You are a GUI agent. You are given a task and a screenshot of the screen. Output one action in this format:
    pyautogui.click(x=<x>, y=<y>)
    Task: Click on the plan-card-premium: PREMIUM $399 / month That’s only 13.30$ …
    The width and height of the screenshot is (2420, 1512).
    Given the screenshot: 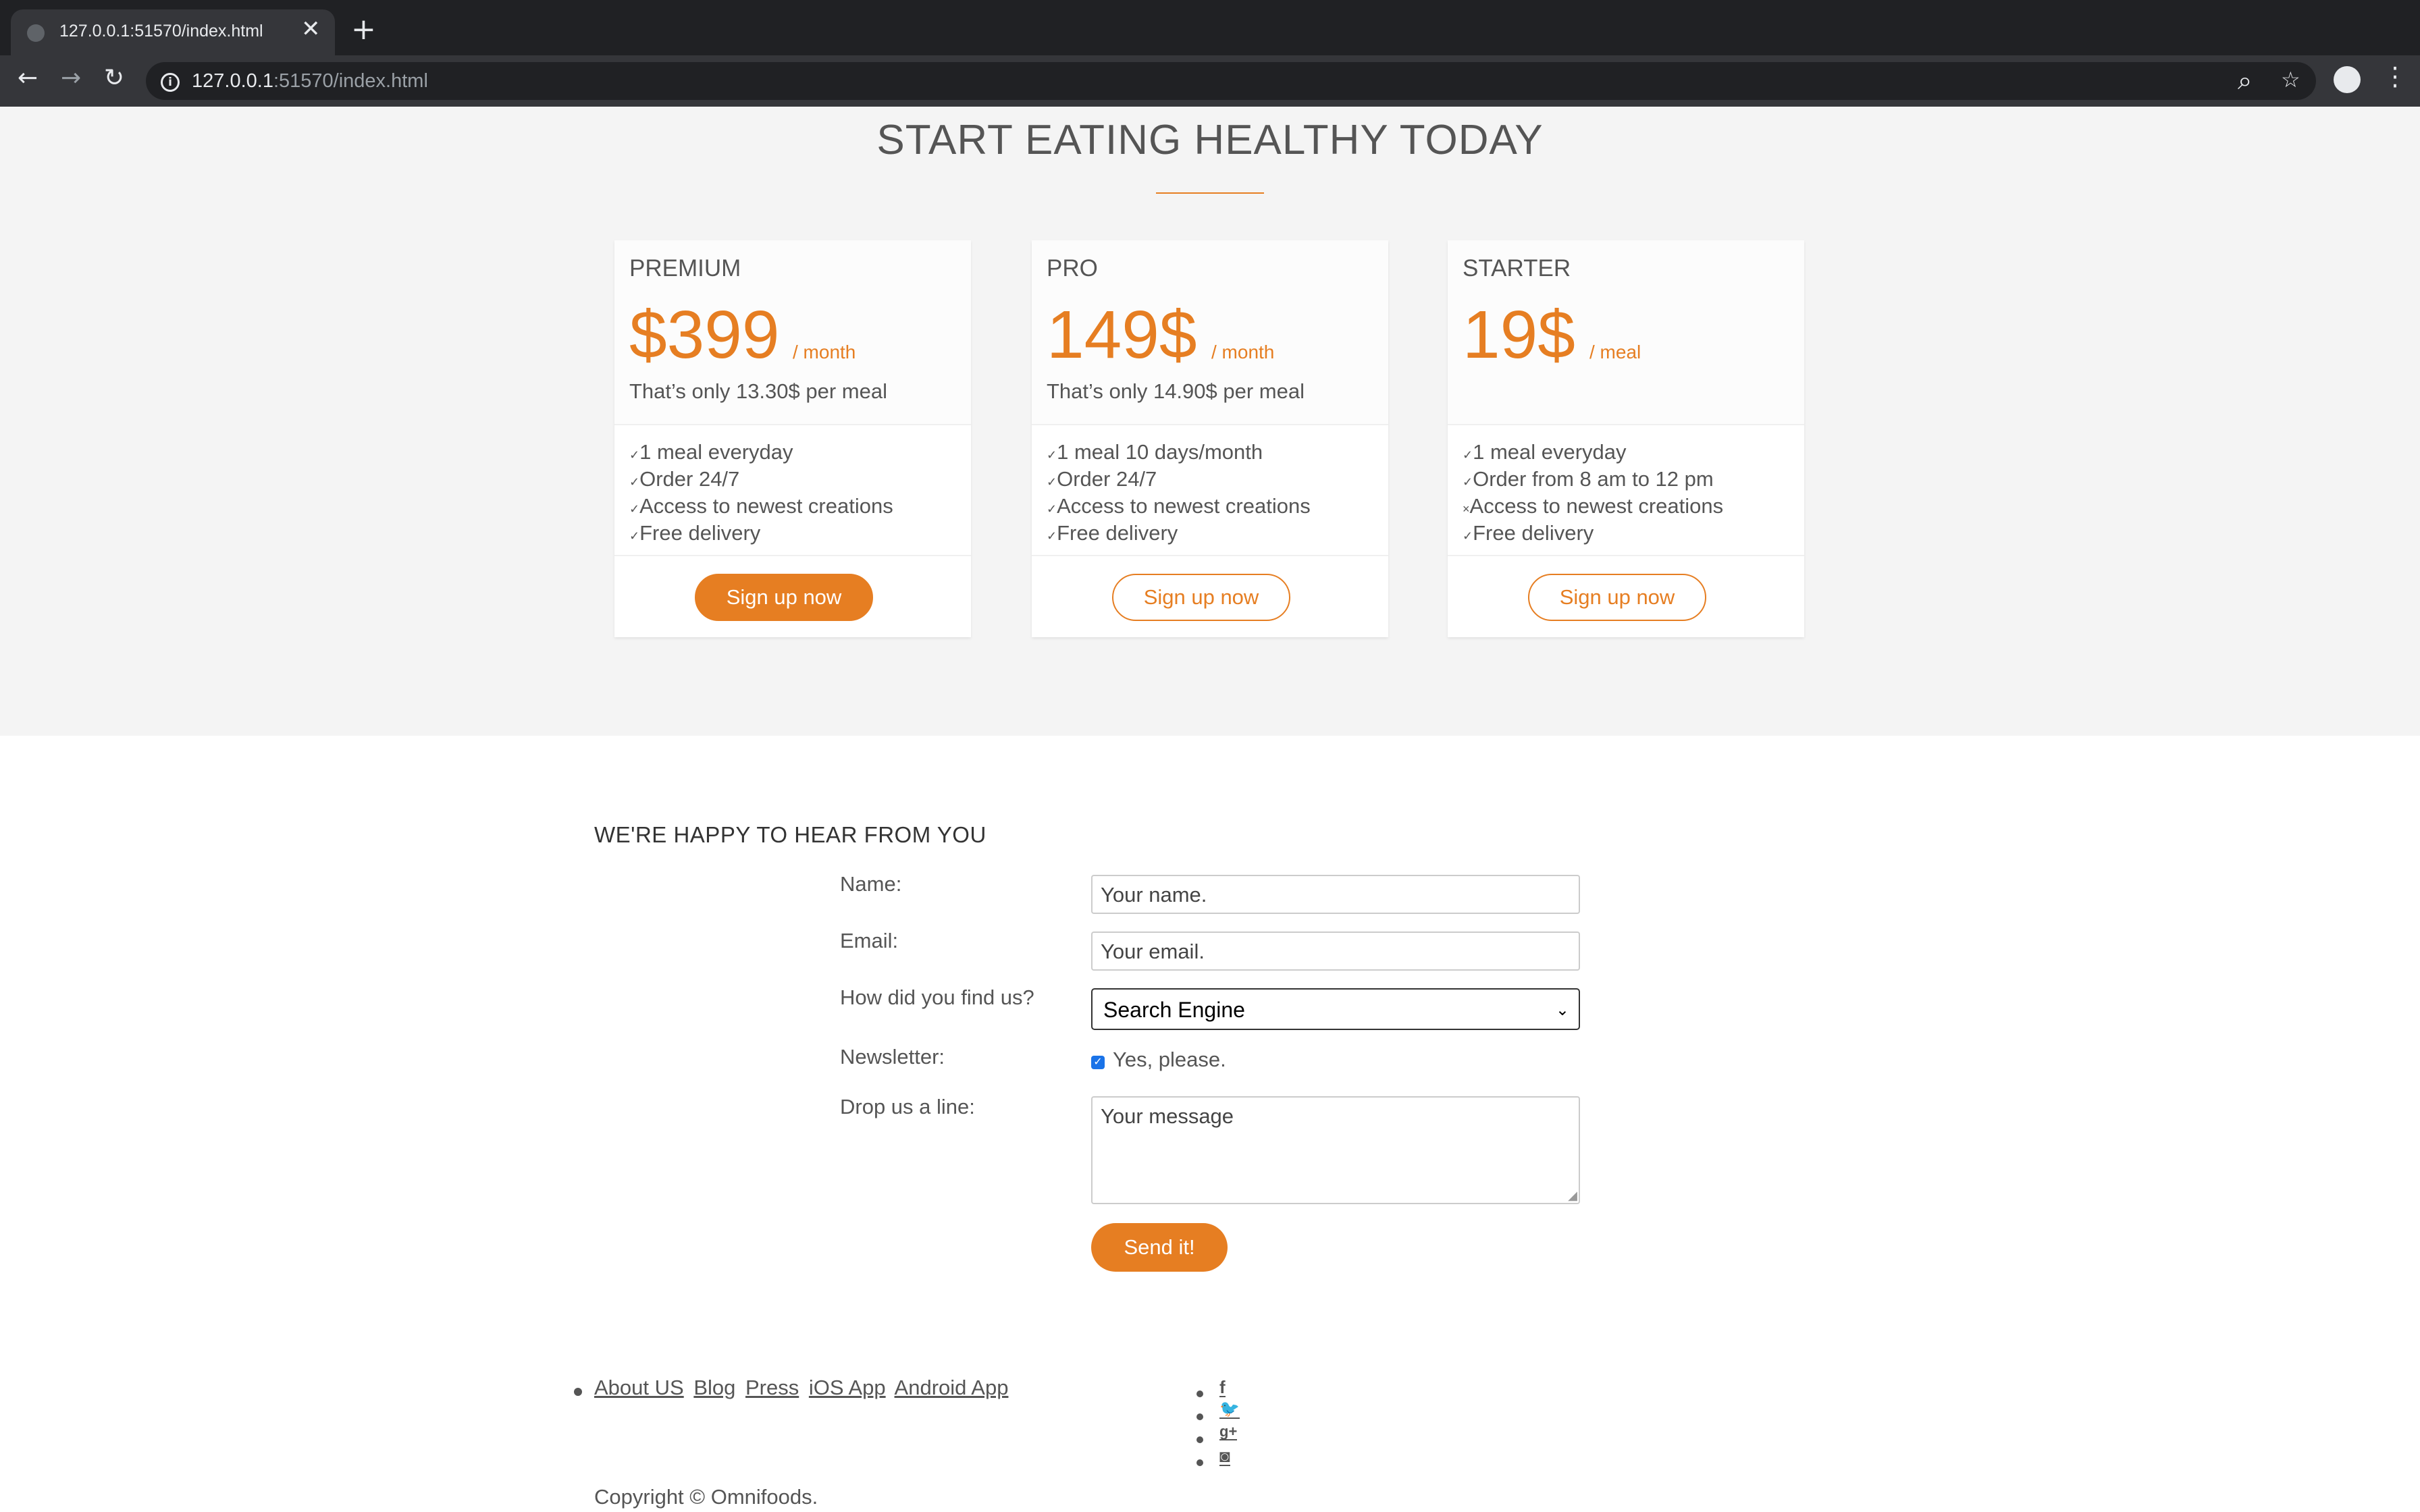 What is the action you would take?
    pyautogui.click(x=792, y=438)
    